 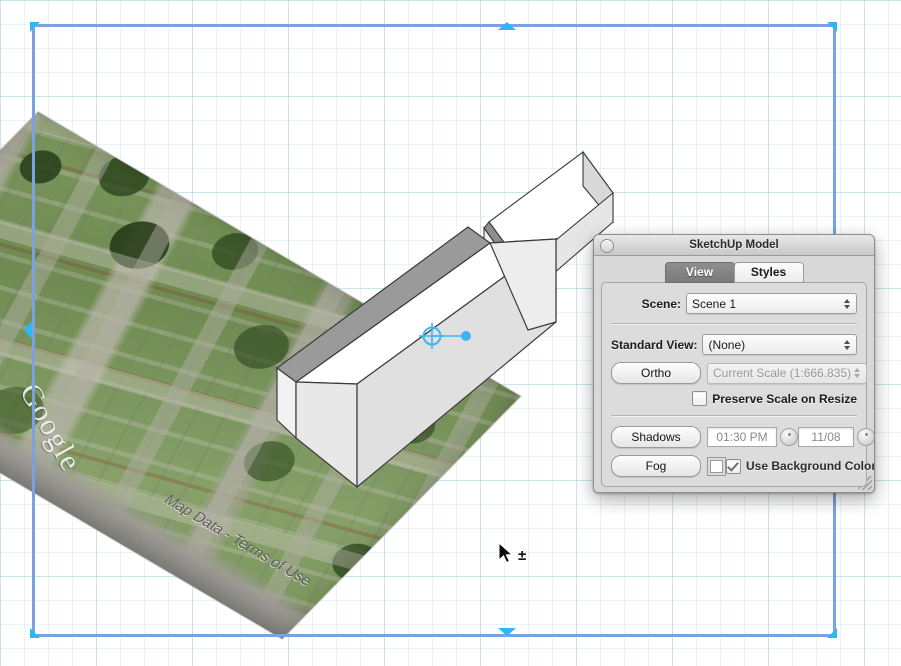 What do you see at coordinates (716, 466) in the screenshot?
I see `fog-color-well` at bounding box center [716, 466].